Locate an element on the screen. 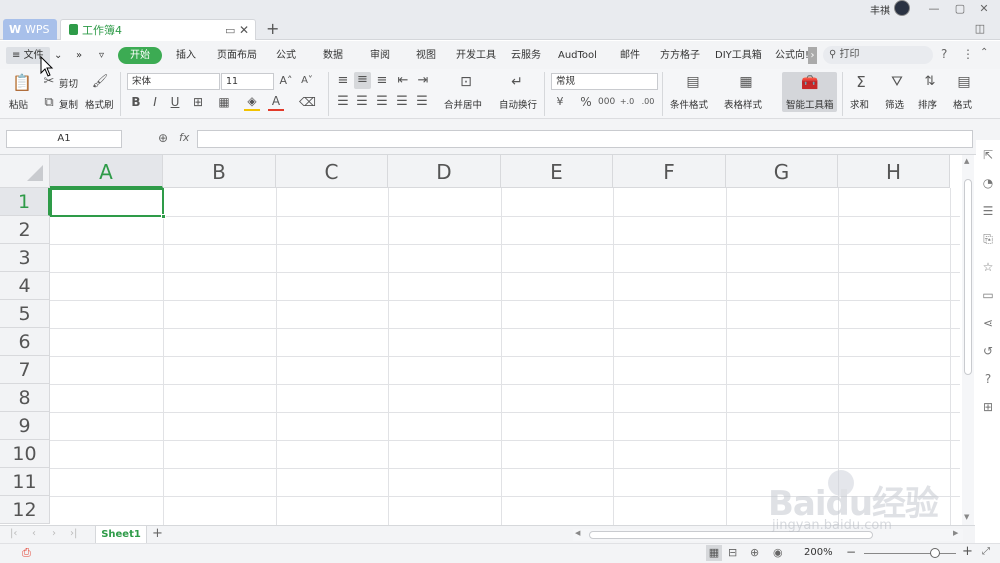  zoom-level: 200% is located at coordinates (818, 552).